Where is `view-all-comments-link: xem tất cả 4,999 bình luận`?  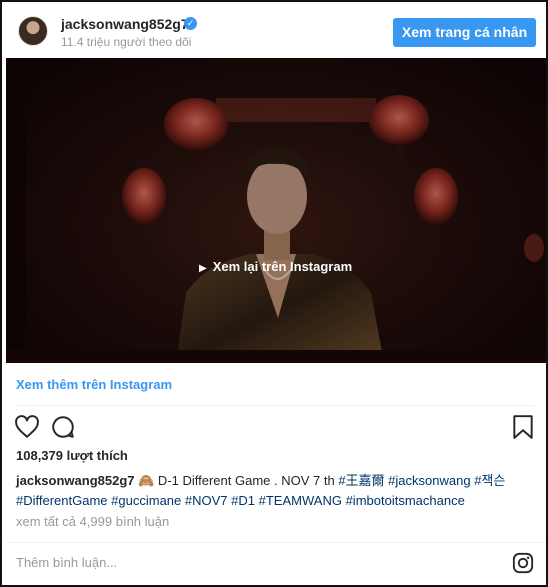
view-all-comments-link: xem tất cả 4,999 bình luận is located at coordinates (92, 521).